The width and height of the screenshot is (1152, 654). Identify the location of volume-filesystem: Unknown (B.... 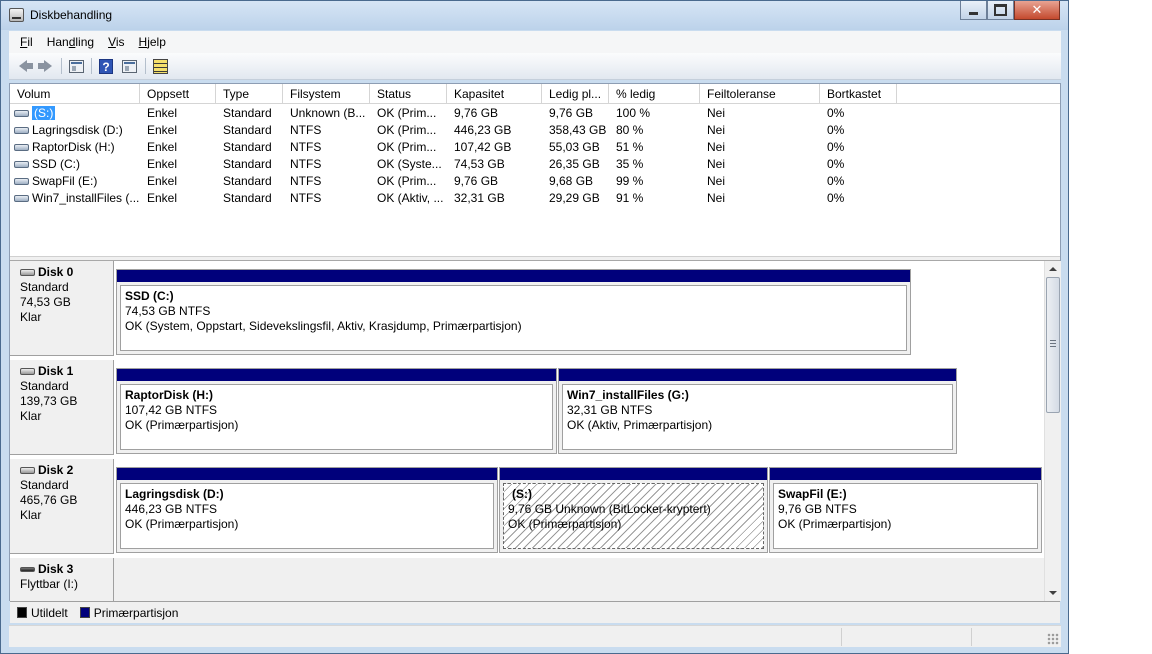
(328, 113).